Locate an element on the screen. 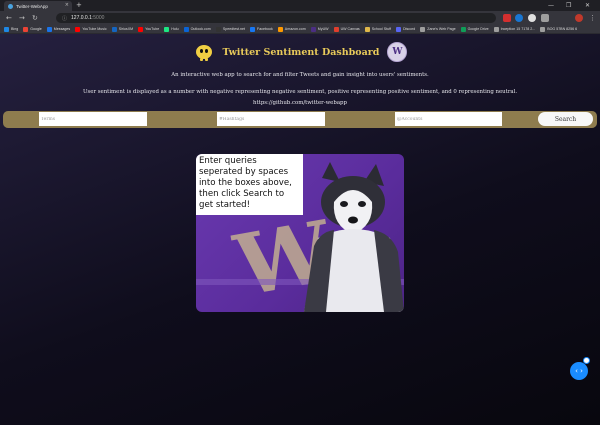 The image size is (600, 425). bookmark-label: Zane's Web Page is located at coordinates (441, 29).